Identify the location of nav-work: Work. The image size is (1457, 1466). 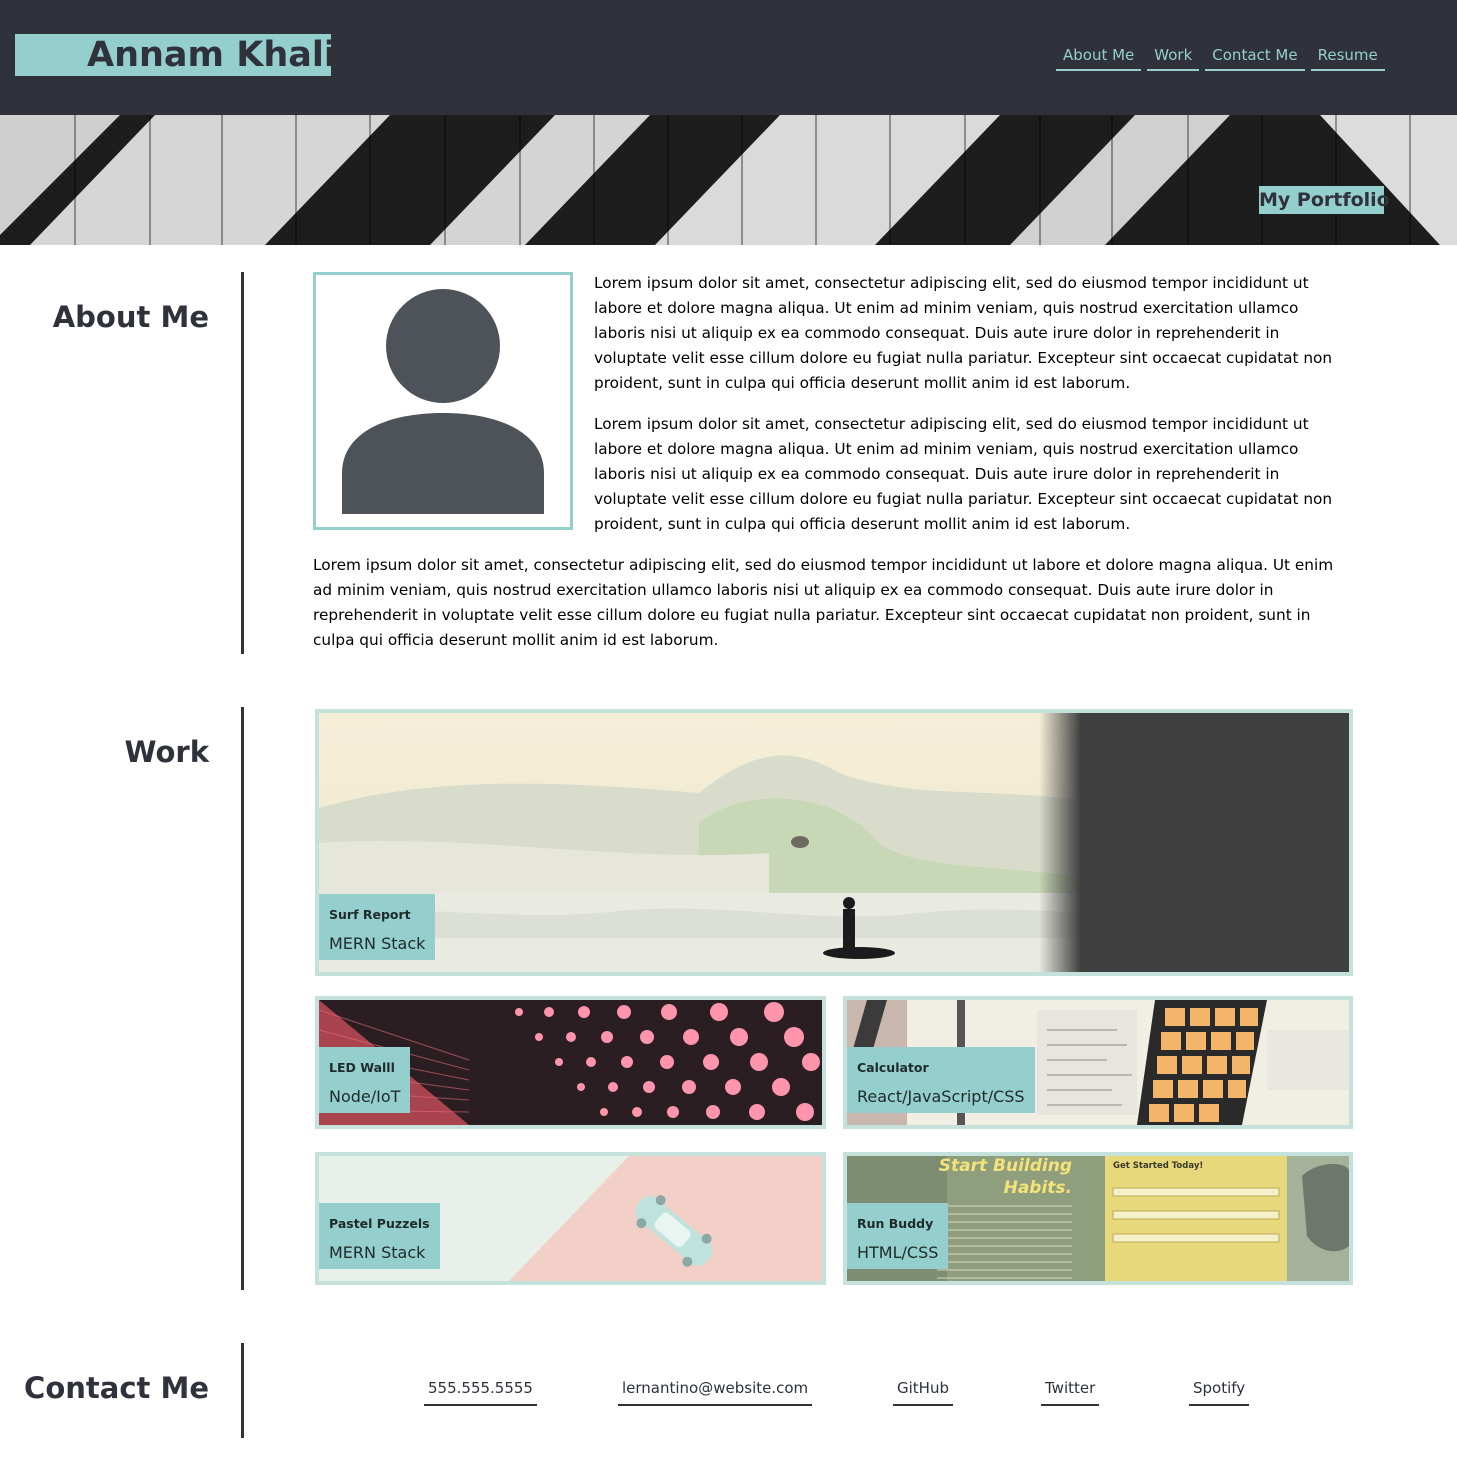
(1173, 57).